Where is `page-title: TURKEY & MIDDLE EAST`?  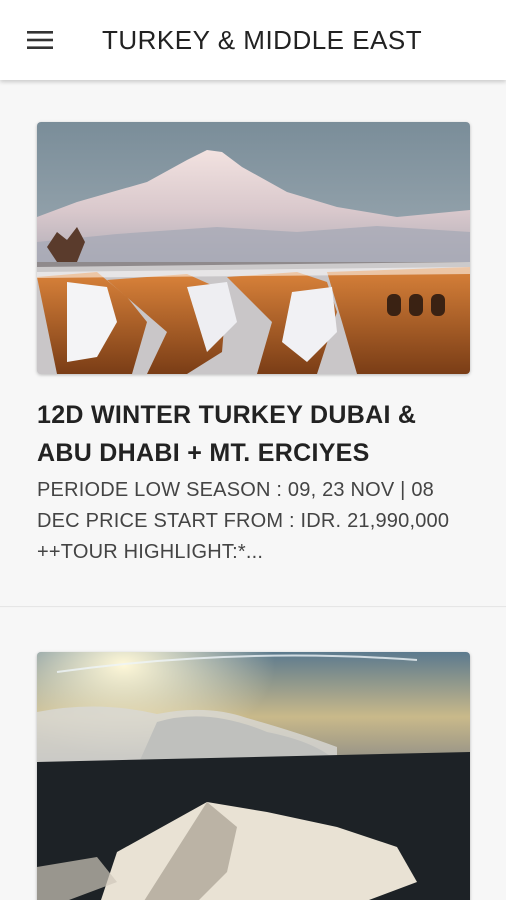 page-title: TURKEY & MIDDLE EAST is located at coordinates (262, 40).